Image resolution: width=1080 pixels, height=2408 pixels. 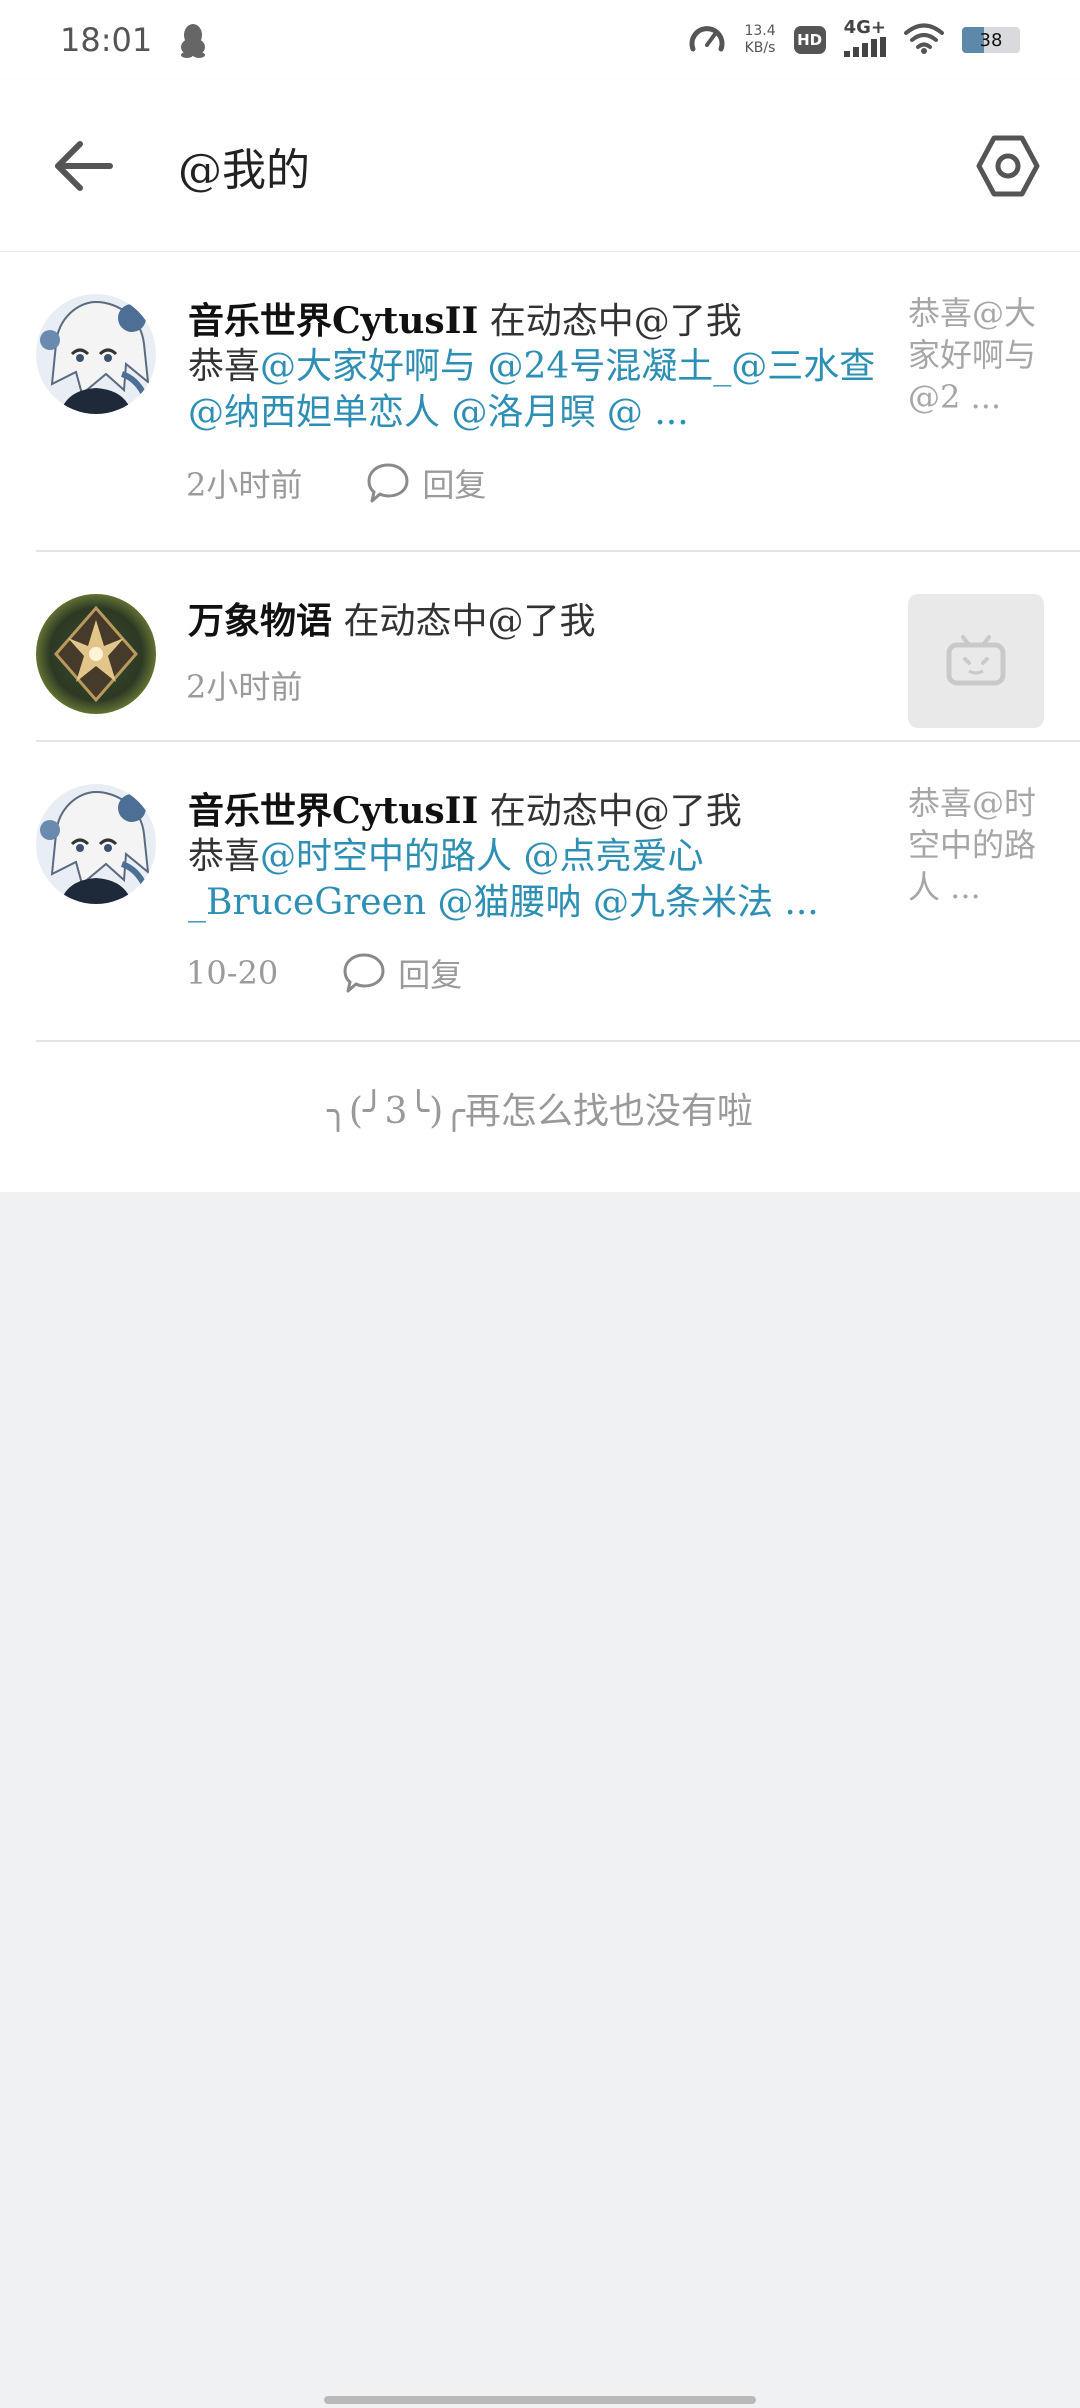 I want to click on net-speed: 13.4 KB/s, so click(x=759, y=40).